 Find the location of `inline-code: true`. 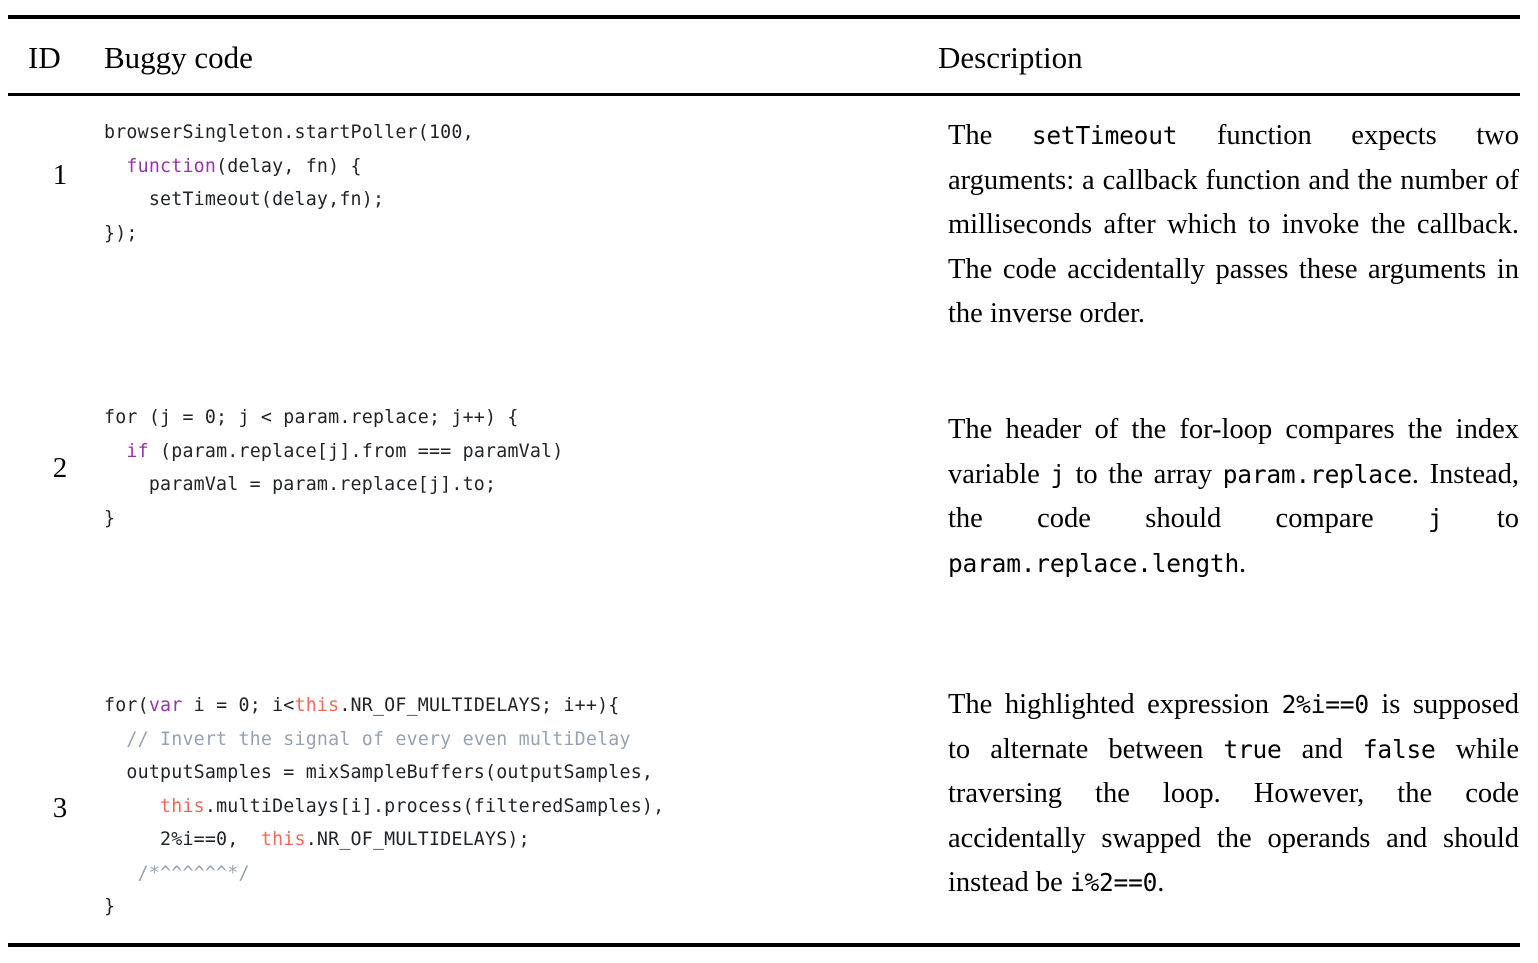

inline-code: true is located at coordinates (1252, 749).